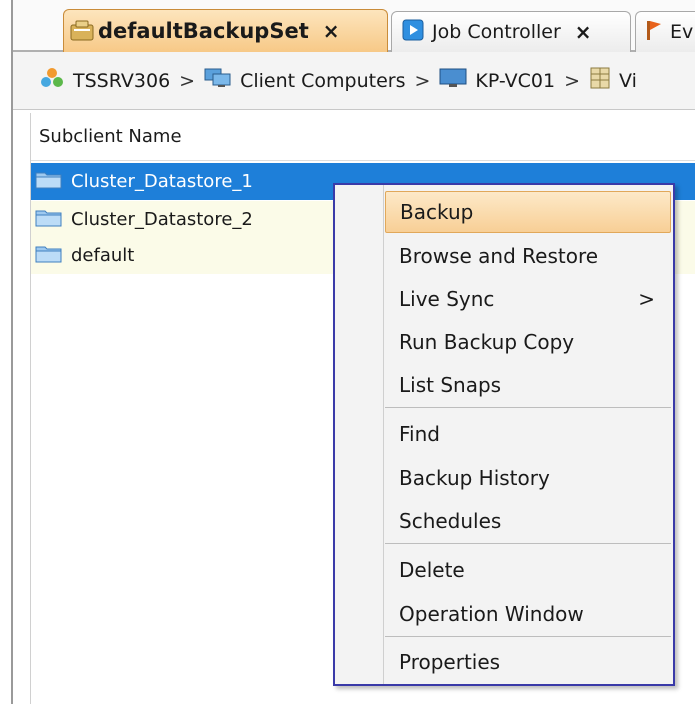 This screenshot has width=695, height=704. I want to click on menu-item-operation-window: Operation Window, so click(504, 614).